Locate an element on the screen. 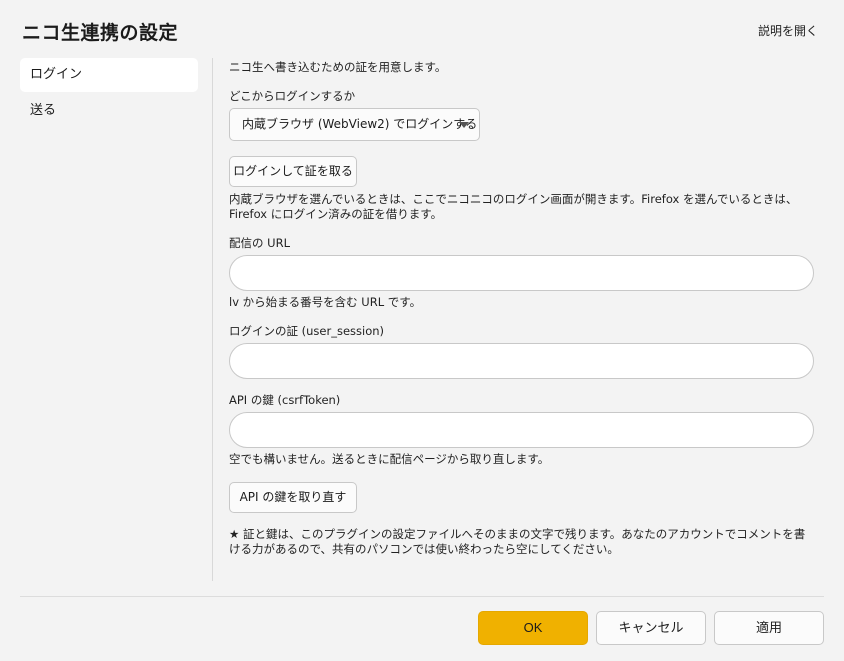 Image resolution: width=844 pixels, height=661 pixels. login-source-select: 内蔵ブラウザ (WebView2) でログインする is located at coordinates (354, 124).